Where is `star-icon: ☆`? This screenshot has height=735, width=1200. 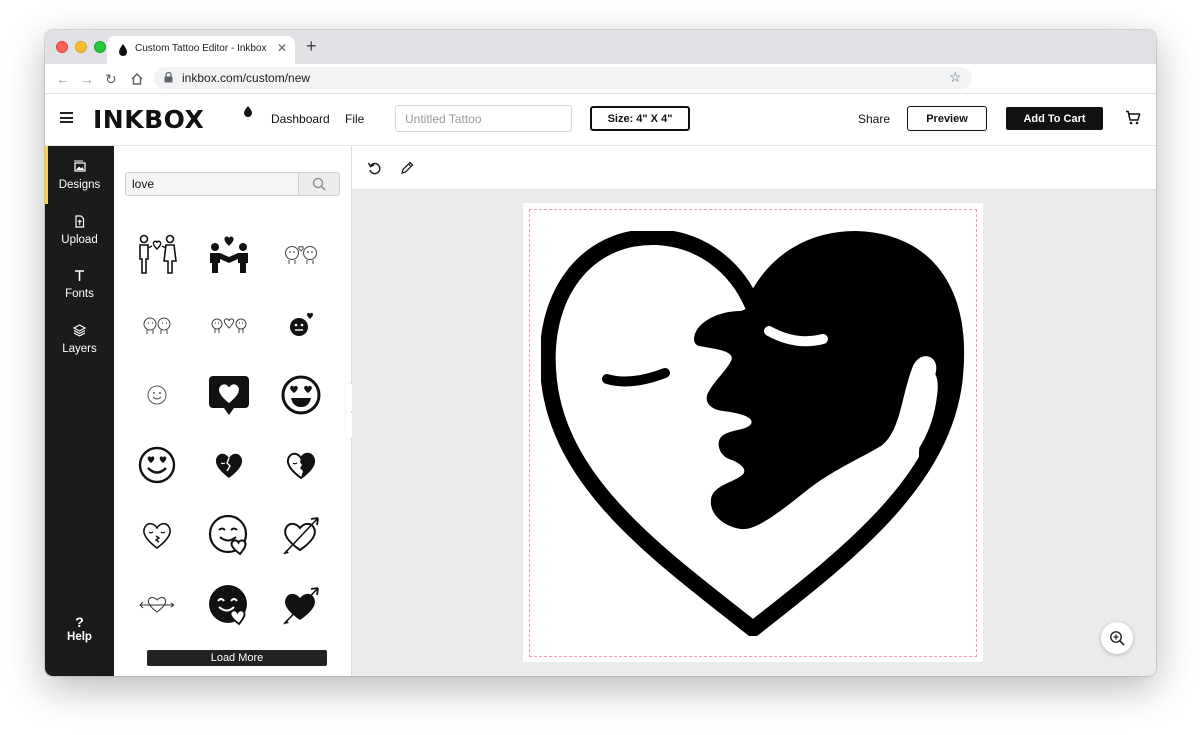 star-icon: ☆ is located at coordinates (955, 77).